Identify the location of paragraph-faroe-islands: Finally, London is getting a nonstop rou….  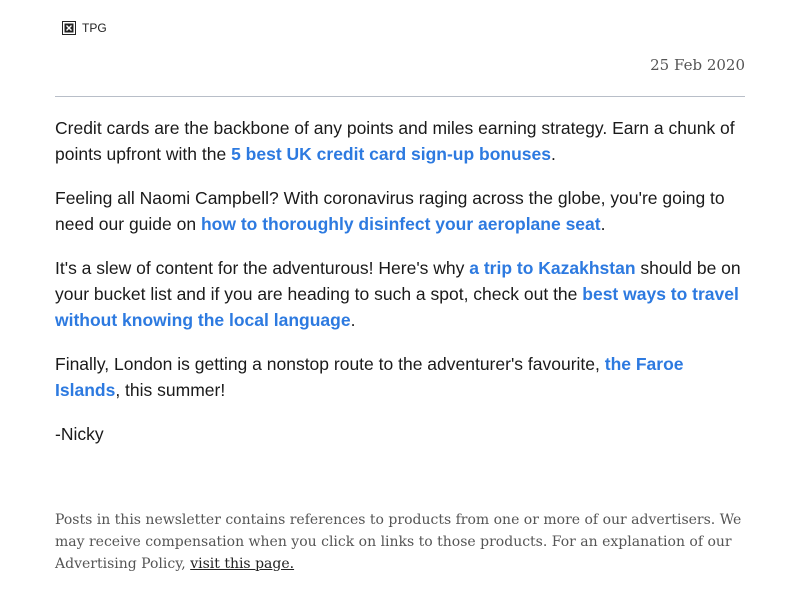
(400, 377).